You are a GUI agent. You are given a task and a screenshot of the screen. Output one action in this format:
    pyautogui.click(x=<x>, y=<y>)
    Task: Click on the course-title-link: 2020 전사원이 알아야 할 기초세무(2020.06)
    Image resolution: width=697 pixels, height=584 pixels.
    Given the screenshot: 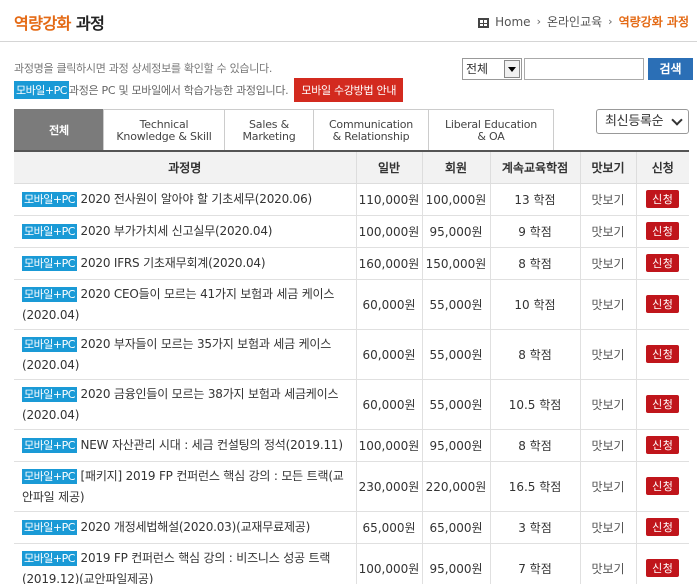 What is the action you would take?
    pyautogui.click(x=197, y=199)
    